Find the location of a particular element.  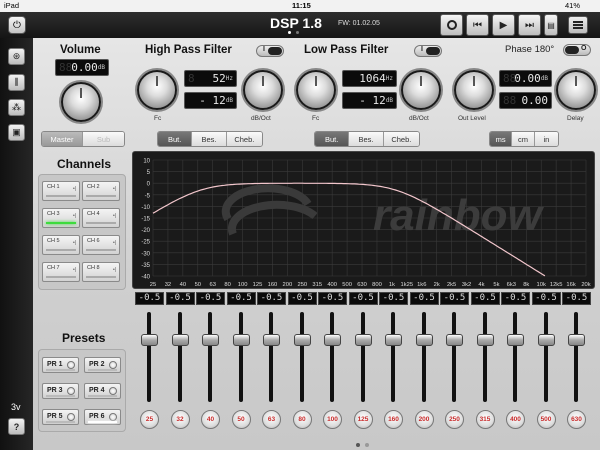

routing-button: ⁂ is located at coordinates (16, 107).